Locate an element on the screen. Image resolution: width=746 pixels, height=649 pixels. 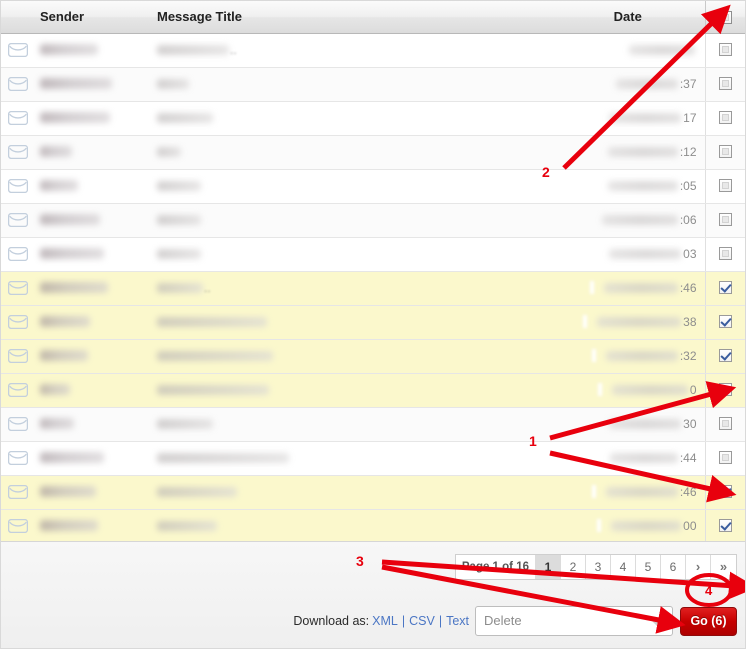
cell-date: 0 is located at coordinates (628, 390).